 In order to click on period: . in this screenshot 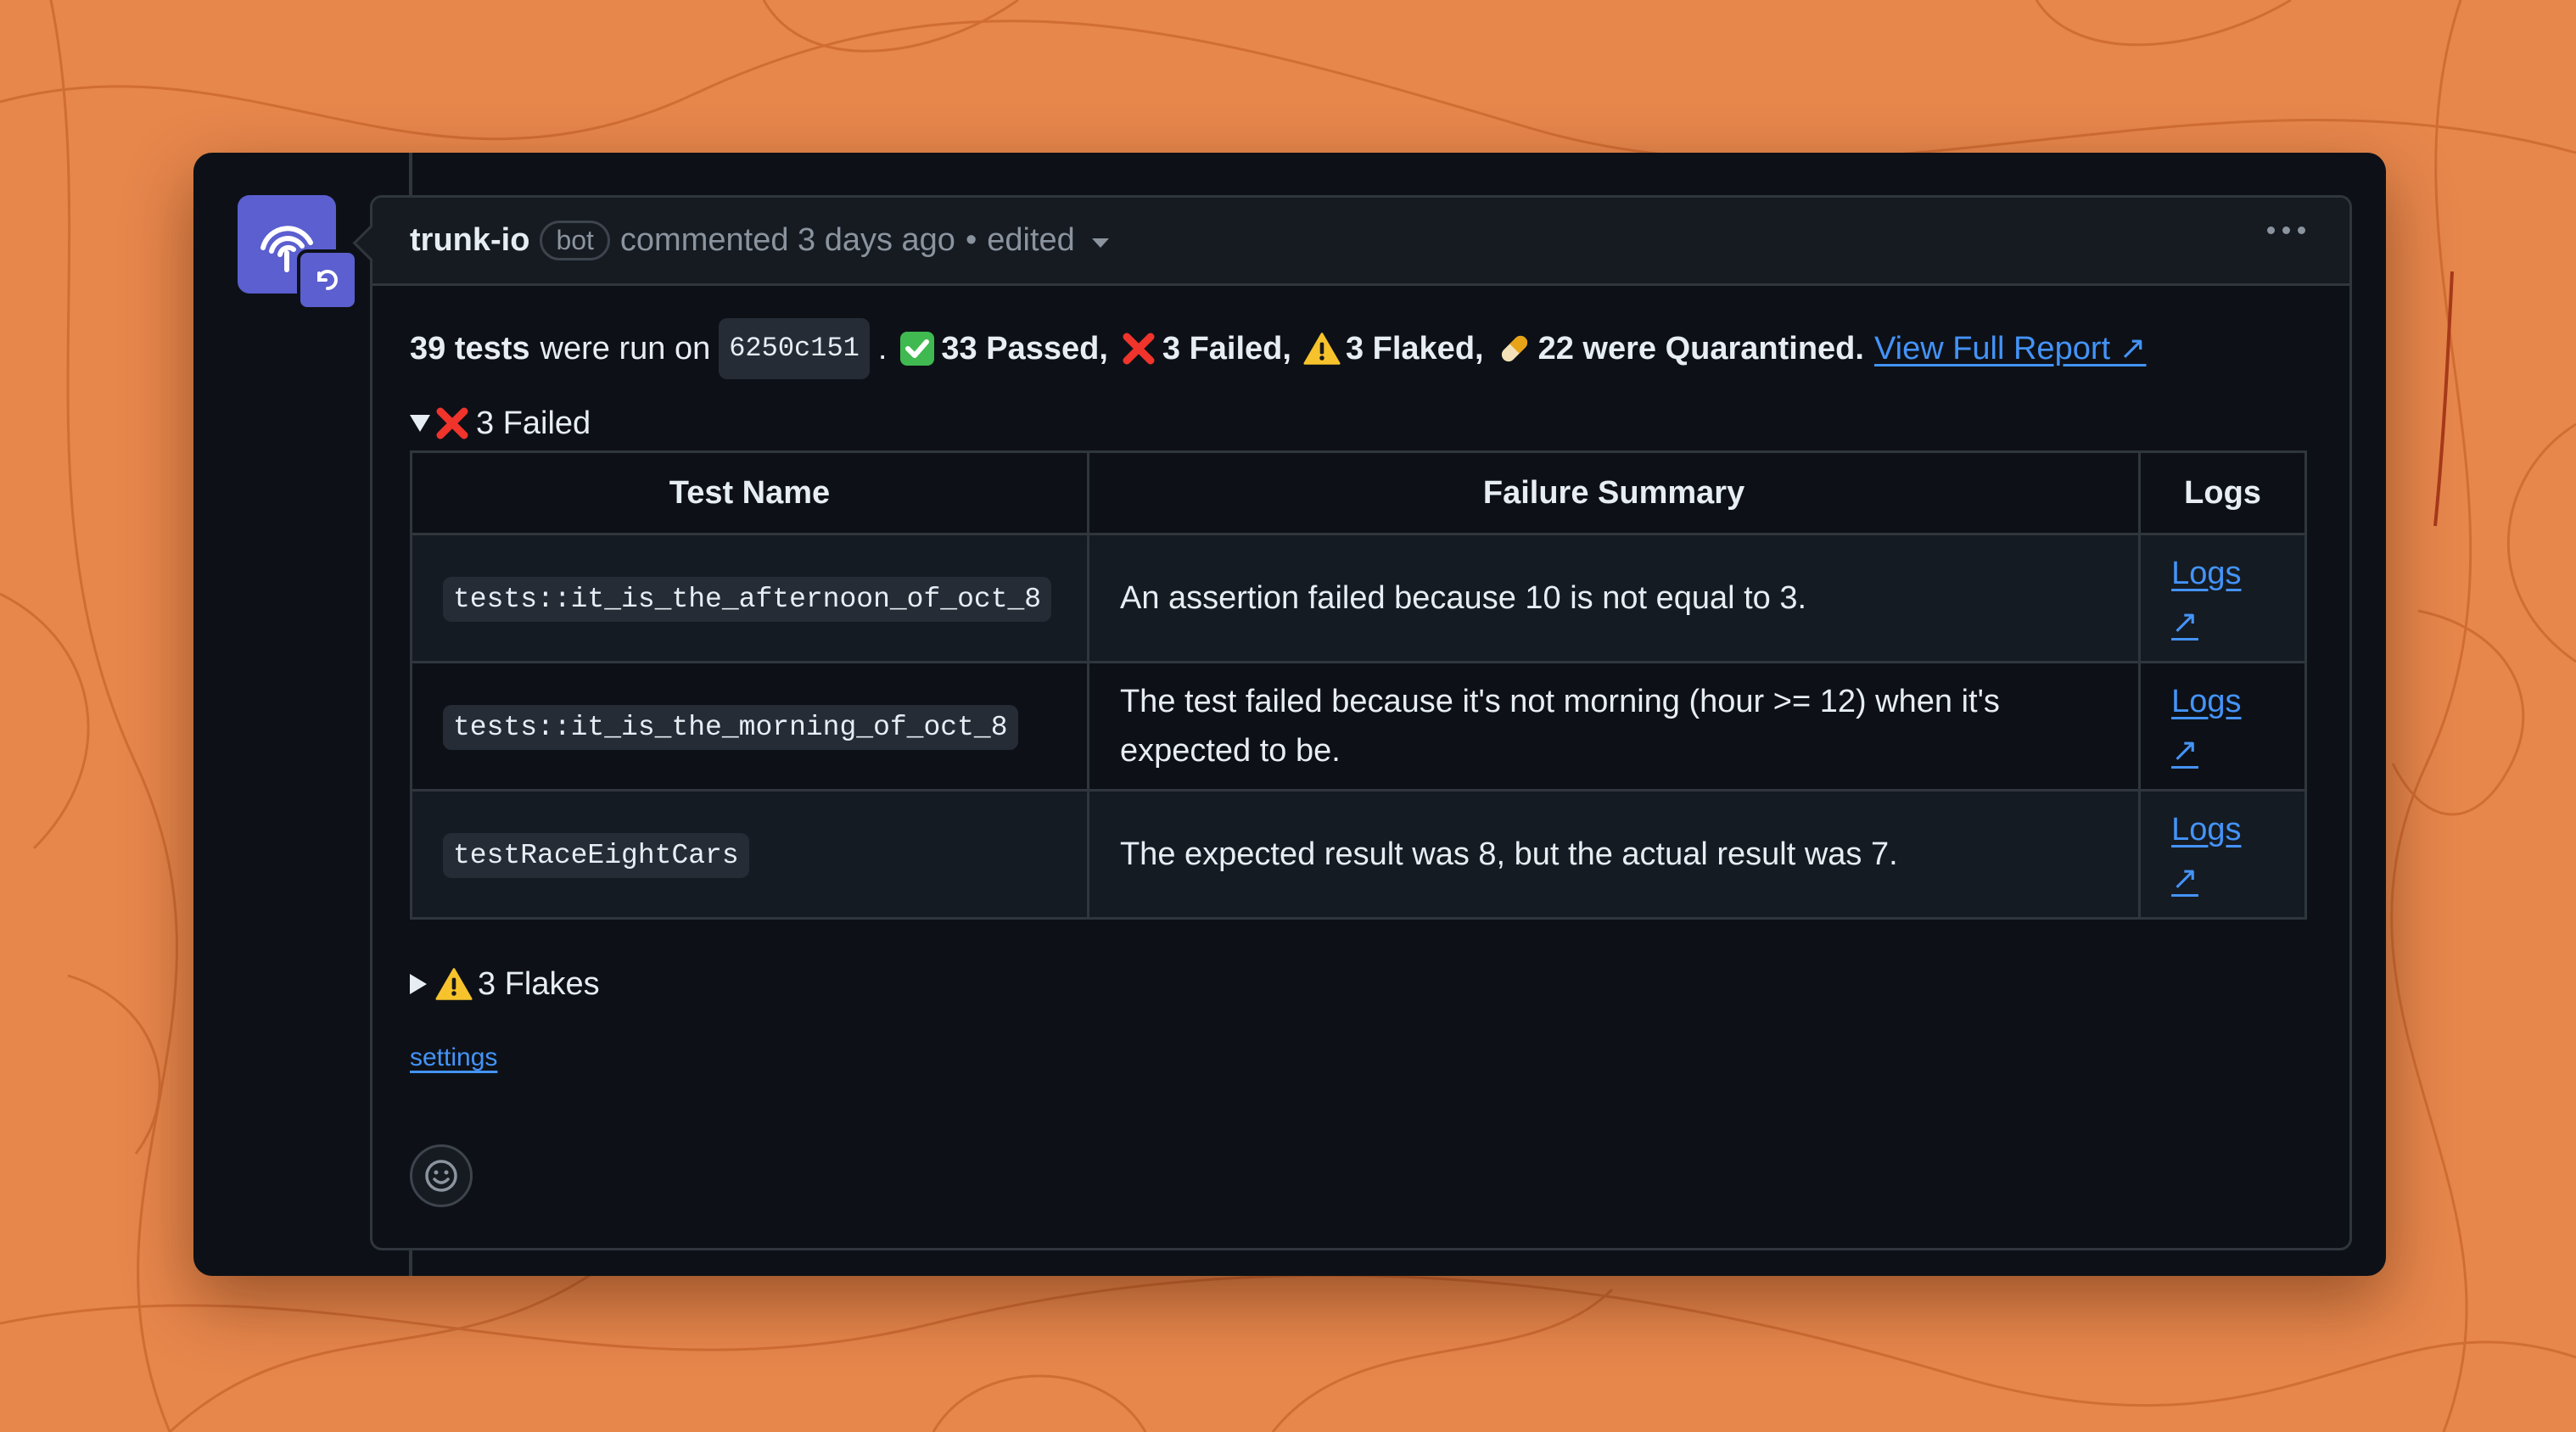, I will do `click(883, 348)`.